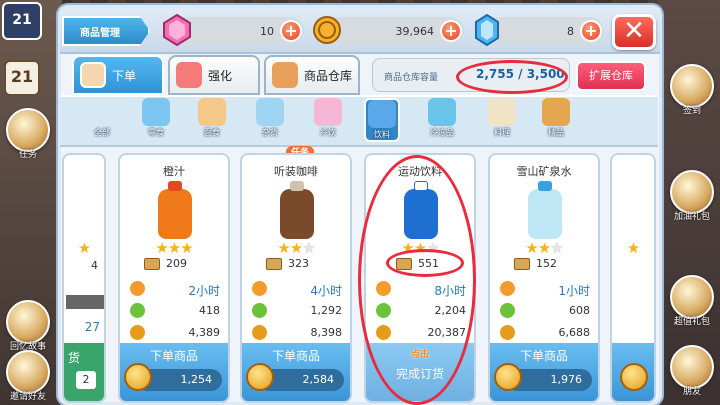 This screenshot has height=405, width=720. Describe the element at coordinates (574, 332) in the screenshot. I see `profit-value: 6,688` at that location.